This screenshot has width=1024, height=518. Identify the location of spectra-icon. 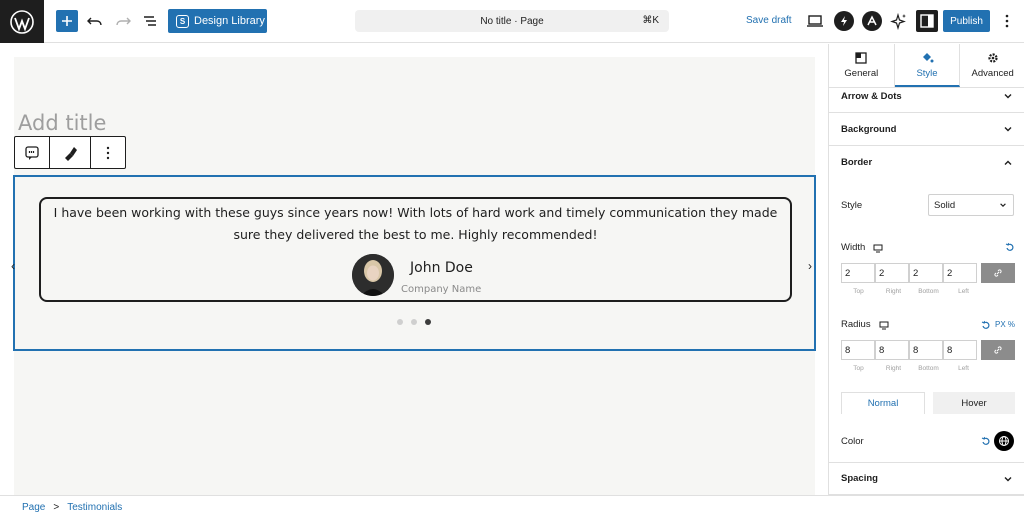
(872, 20).